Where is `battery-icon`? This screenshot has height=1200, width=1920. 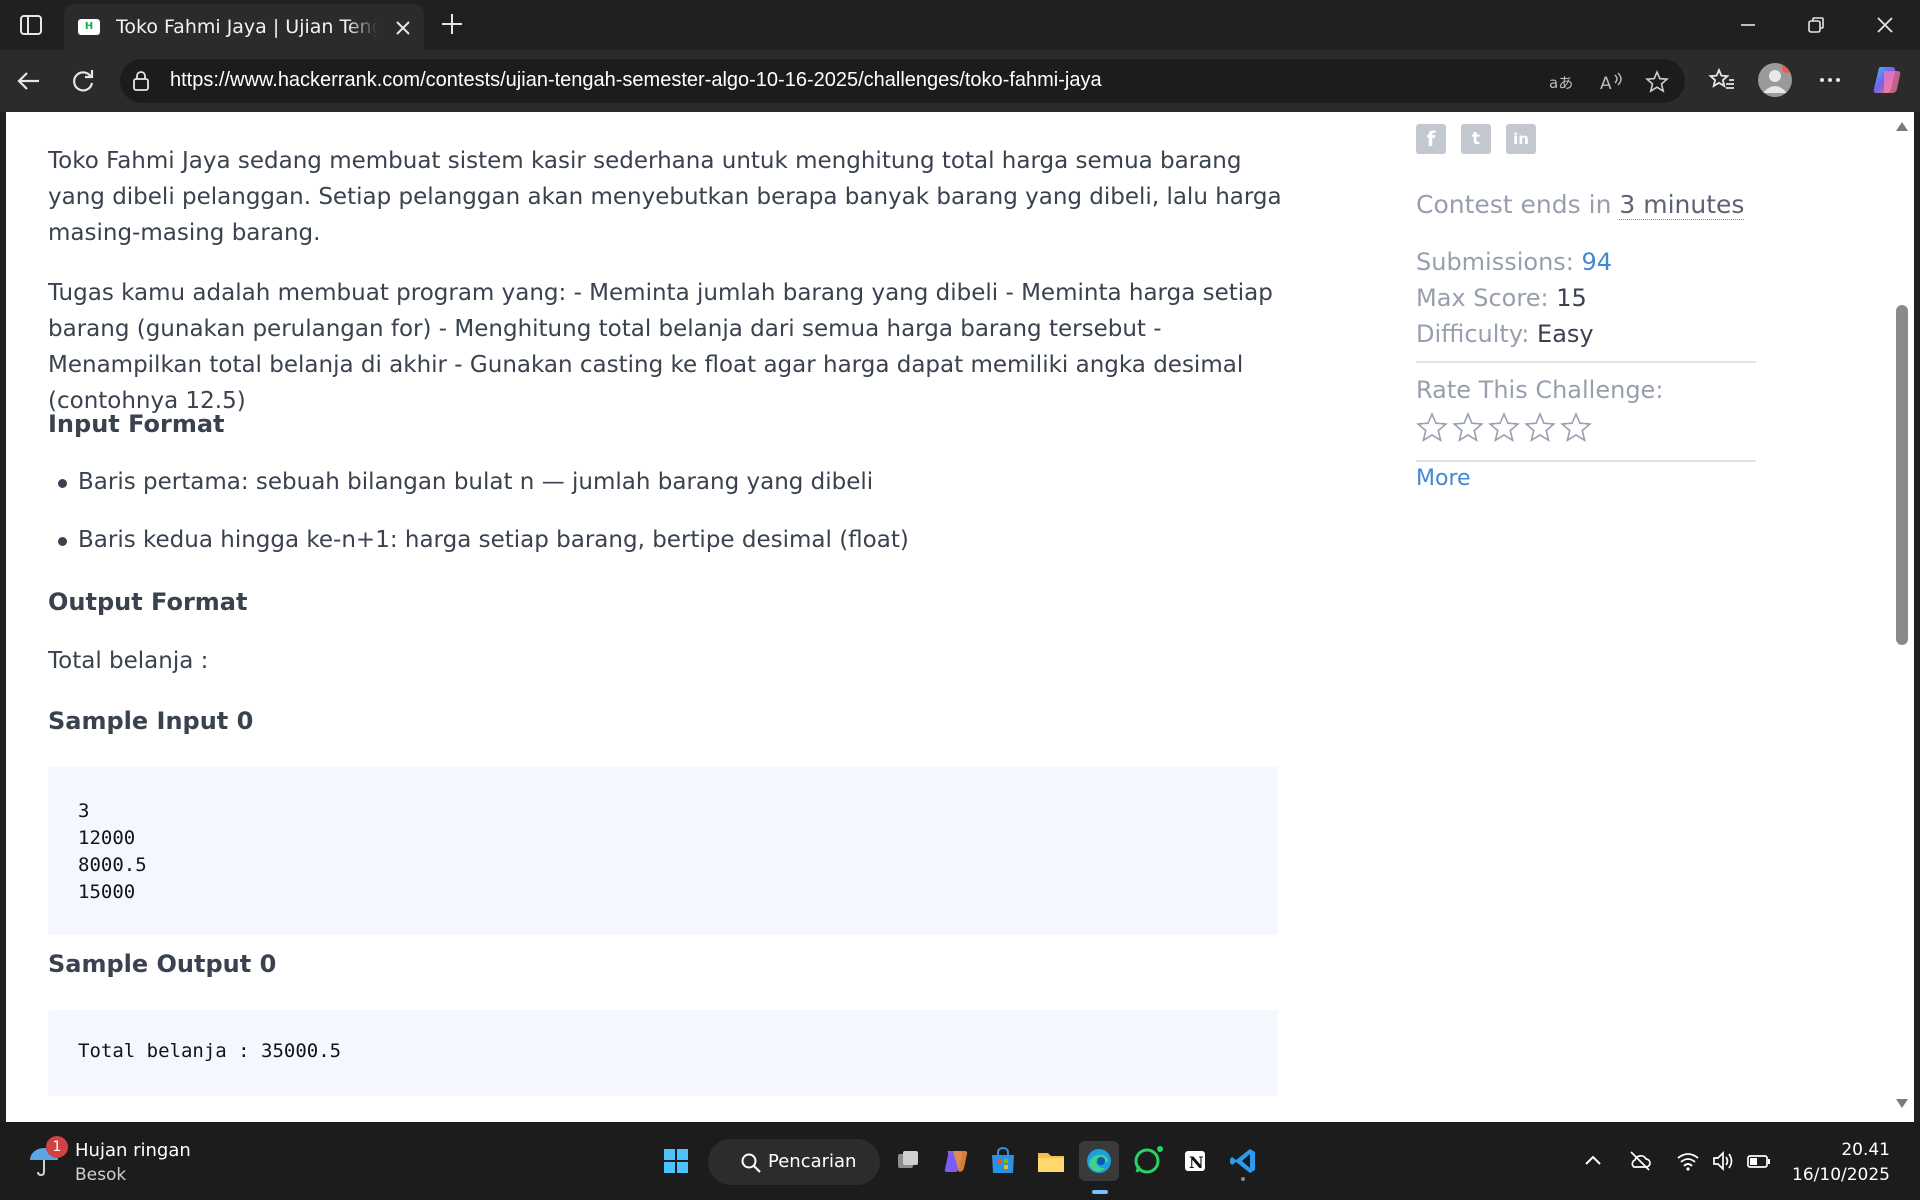
battery-icon is located at coordinates (1759, 1161).